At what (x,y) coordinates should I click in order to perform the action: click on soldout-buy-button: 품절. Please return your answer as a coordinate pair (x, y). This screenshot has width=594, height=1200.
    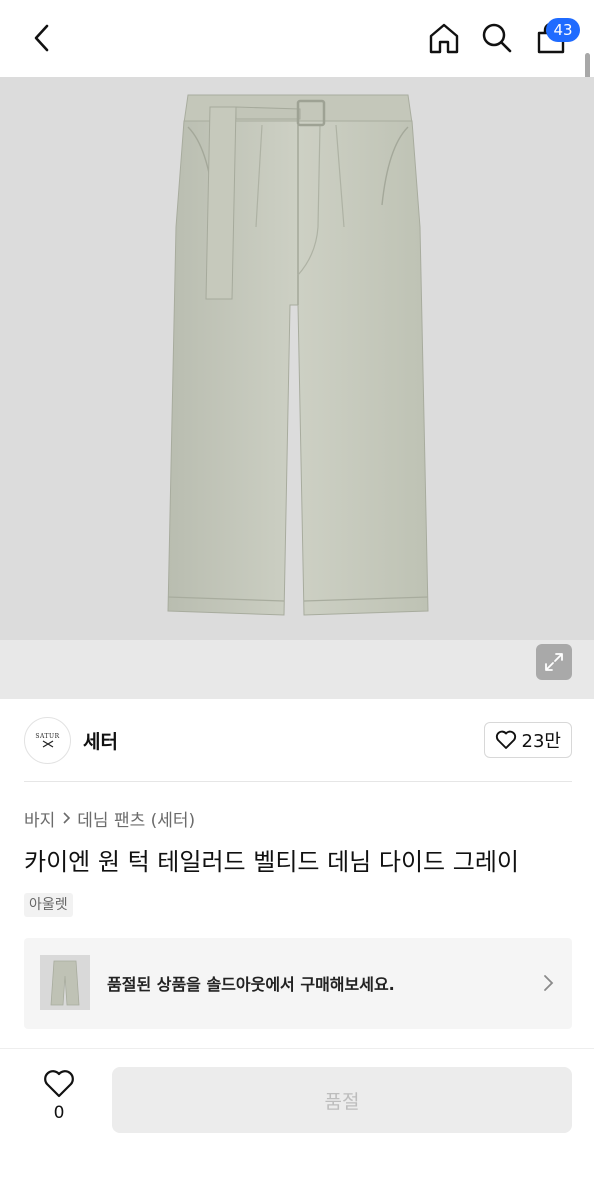
    Looking at the image, I should click on (342, 1100).